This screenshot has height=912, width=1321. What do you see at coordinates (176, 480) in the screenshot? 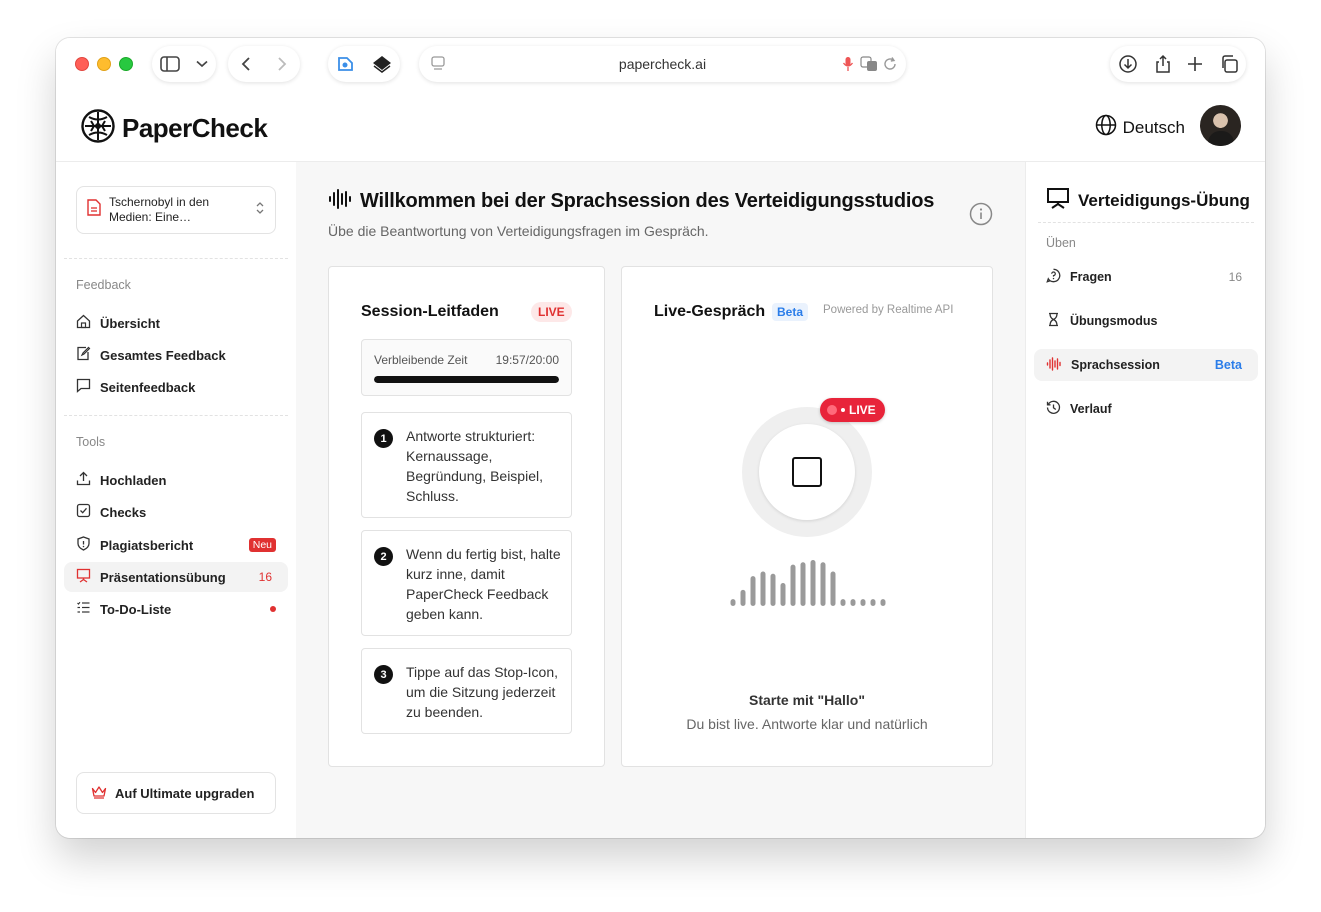
I see `sidebar-item-hochladen: Hochladen` at bounding box center [176, 480].